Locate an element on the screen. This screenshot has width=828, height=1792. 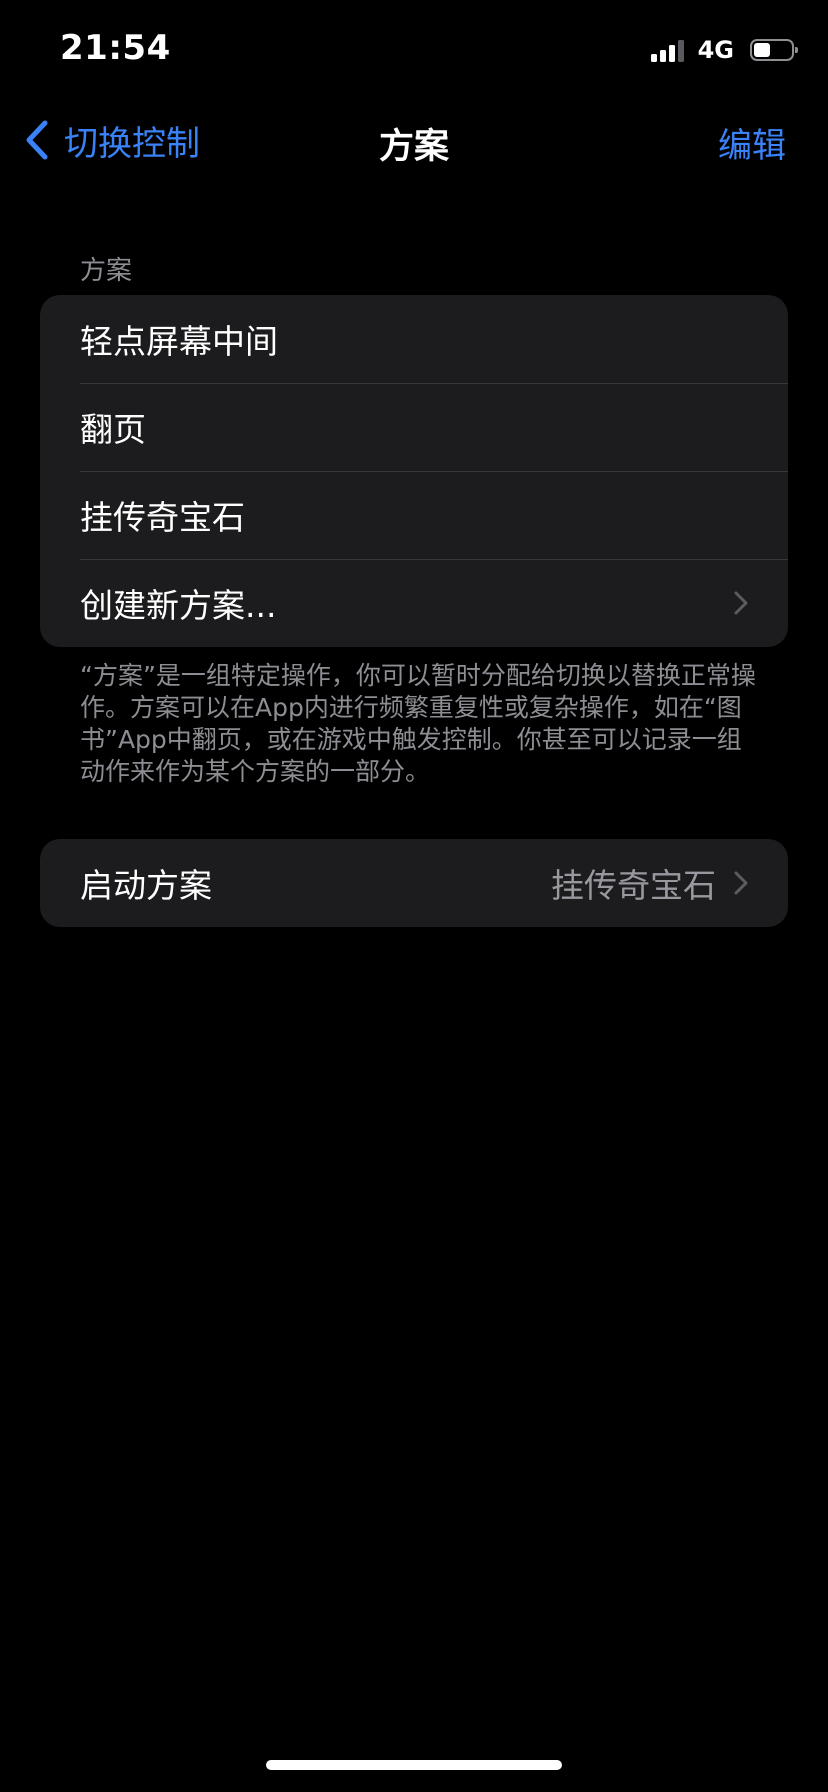
edit-button: 编辑 is located at coordinates (752, 142).